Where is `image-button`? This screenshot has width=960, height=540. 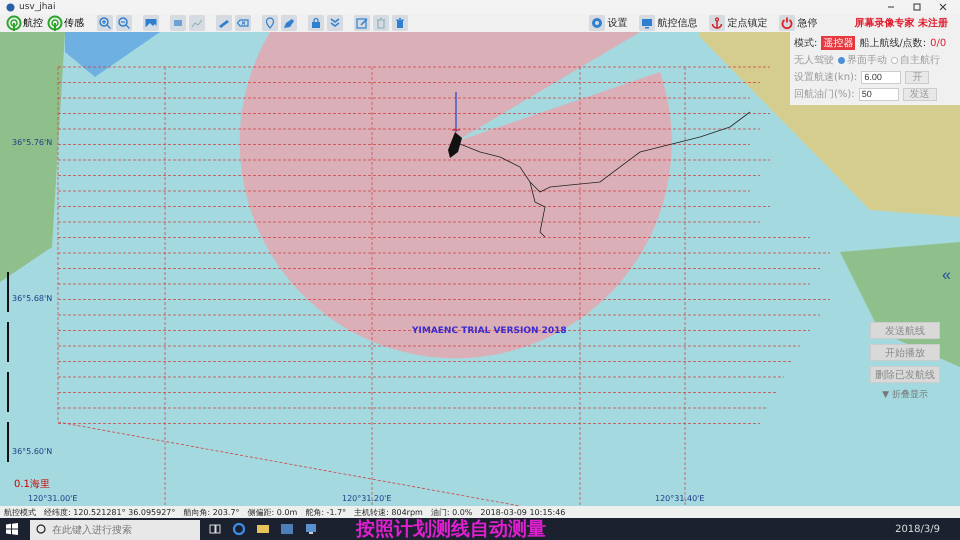 image-button is located at coordinates (151, 23).